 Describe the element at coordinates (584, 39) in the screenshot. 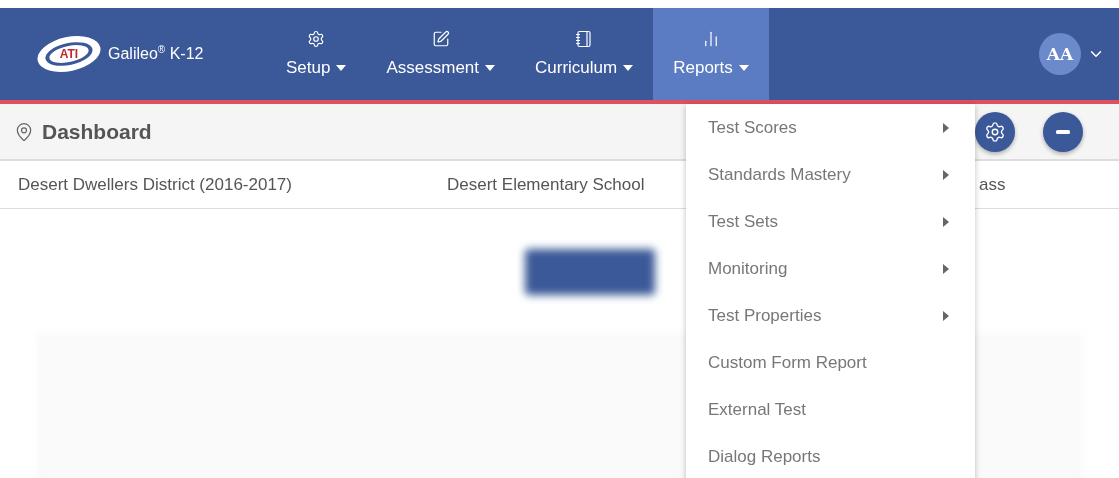

I see `notebook-icon` at that location.